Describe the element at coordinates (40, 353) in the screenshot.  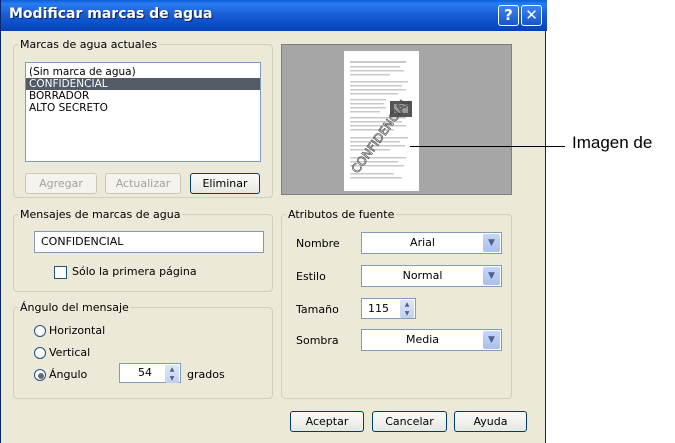
I see `vertical-radio` at that location.